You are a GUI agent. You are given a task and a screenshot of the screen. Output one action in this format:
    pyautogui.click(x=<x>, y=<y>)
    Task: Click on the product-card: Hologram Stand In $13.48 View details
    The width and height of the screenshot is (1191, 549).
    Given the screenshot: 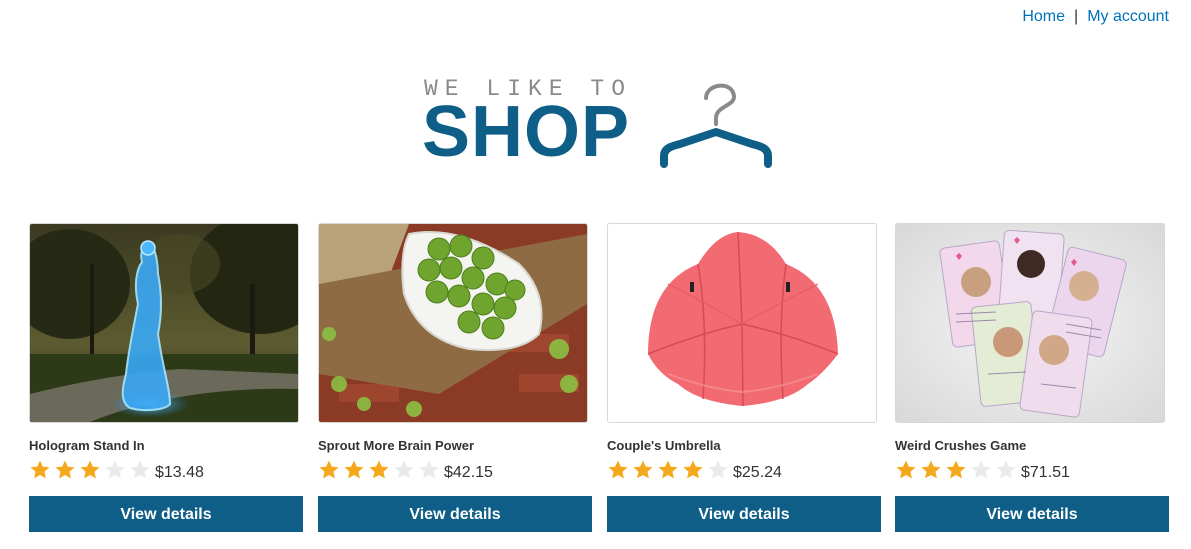 What is the action you would take?
    pyautogui.click(x=166, y=377)
    